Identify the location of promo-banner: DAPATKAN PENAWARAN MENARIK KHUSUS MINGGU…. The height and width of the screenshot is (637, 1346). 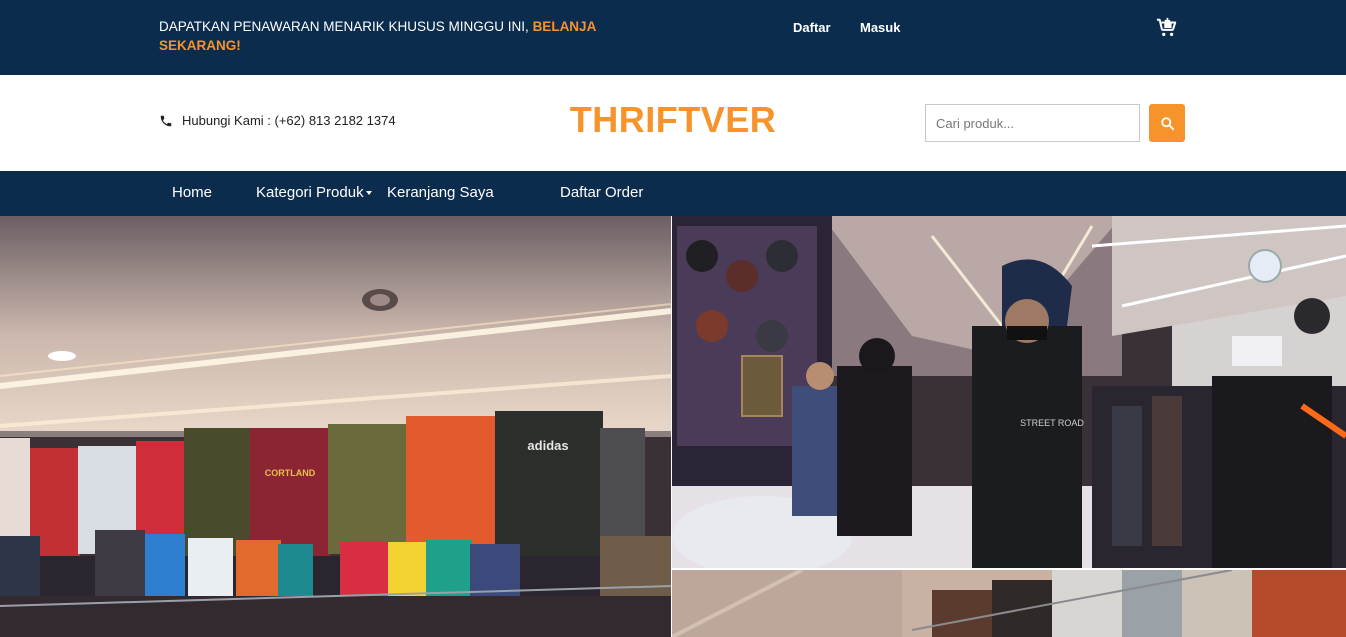
(379, 36).